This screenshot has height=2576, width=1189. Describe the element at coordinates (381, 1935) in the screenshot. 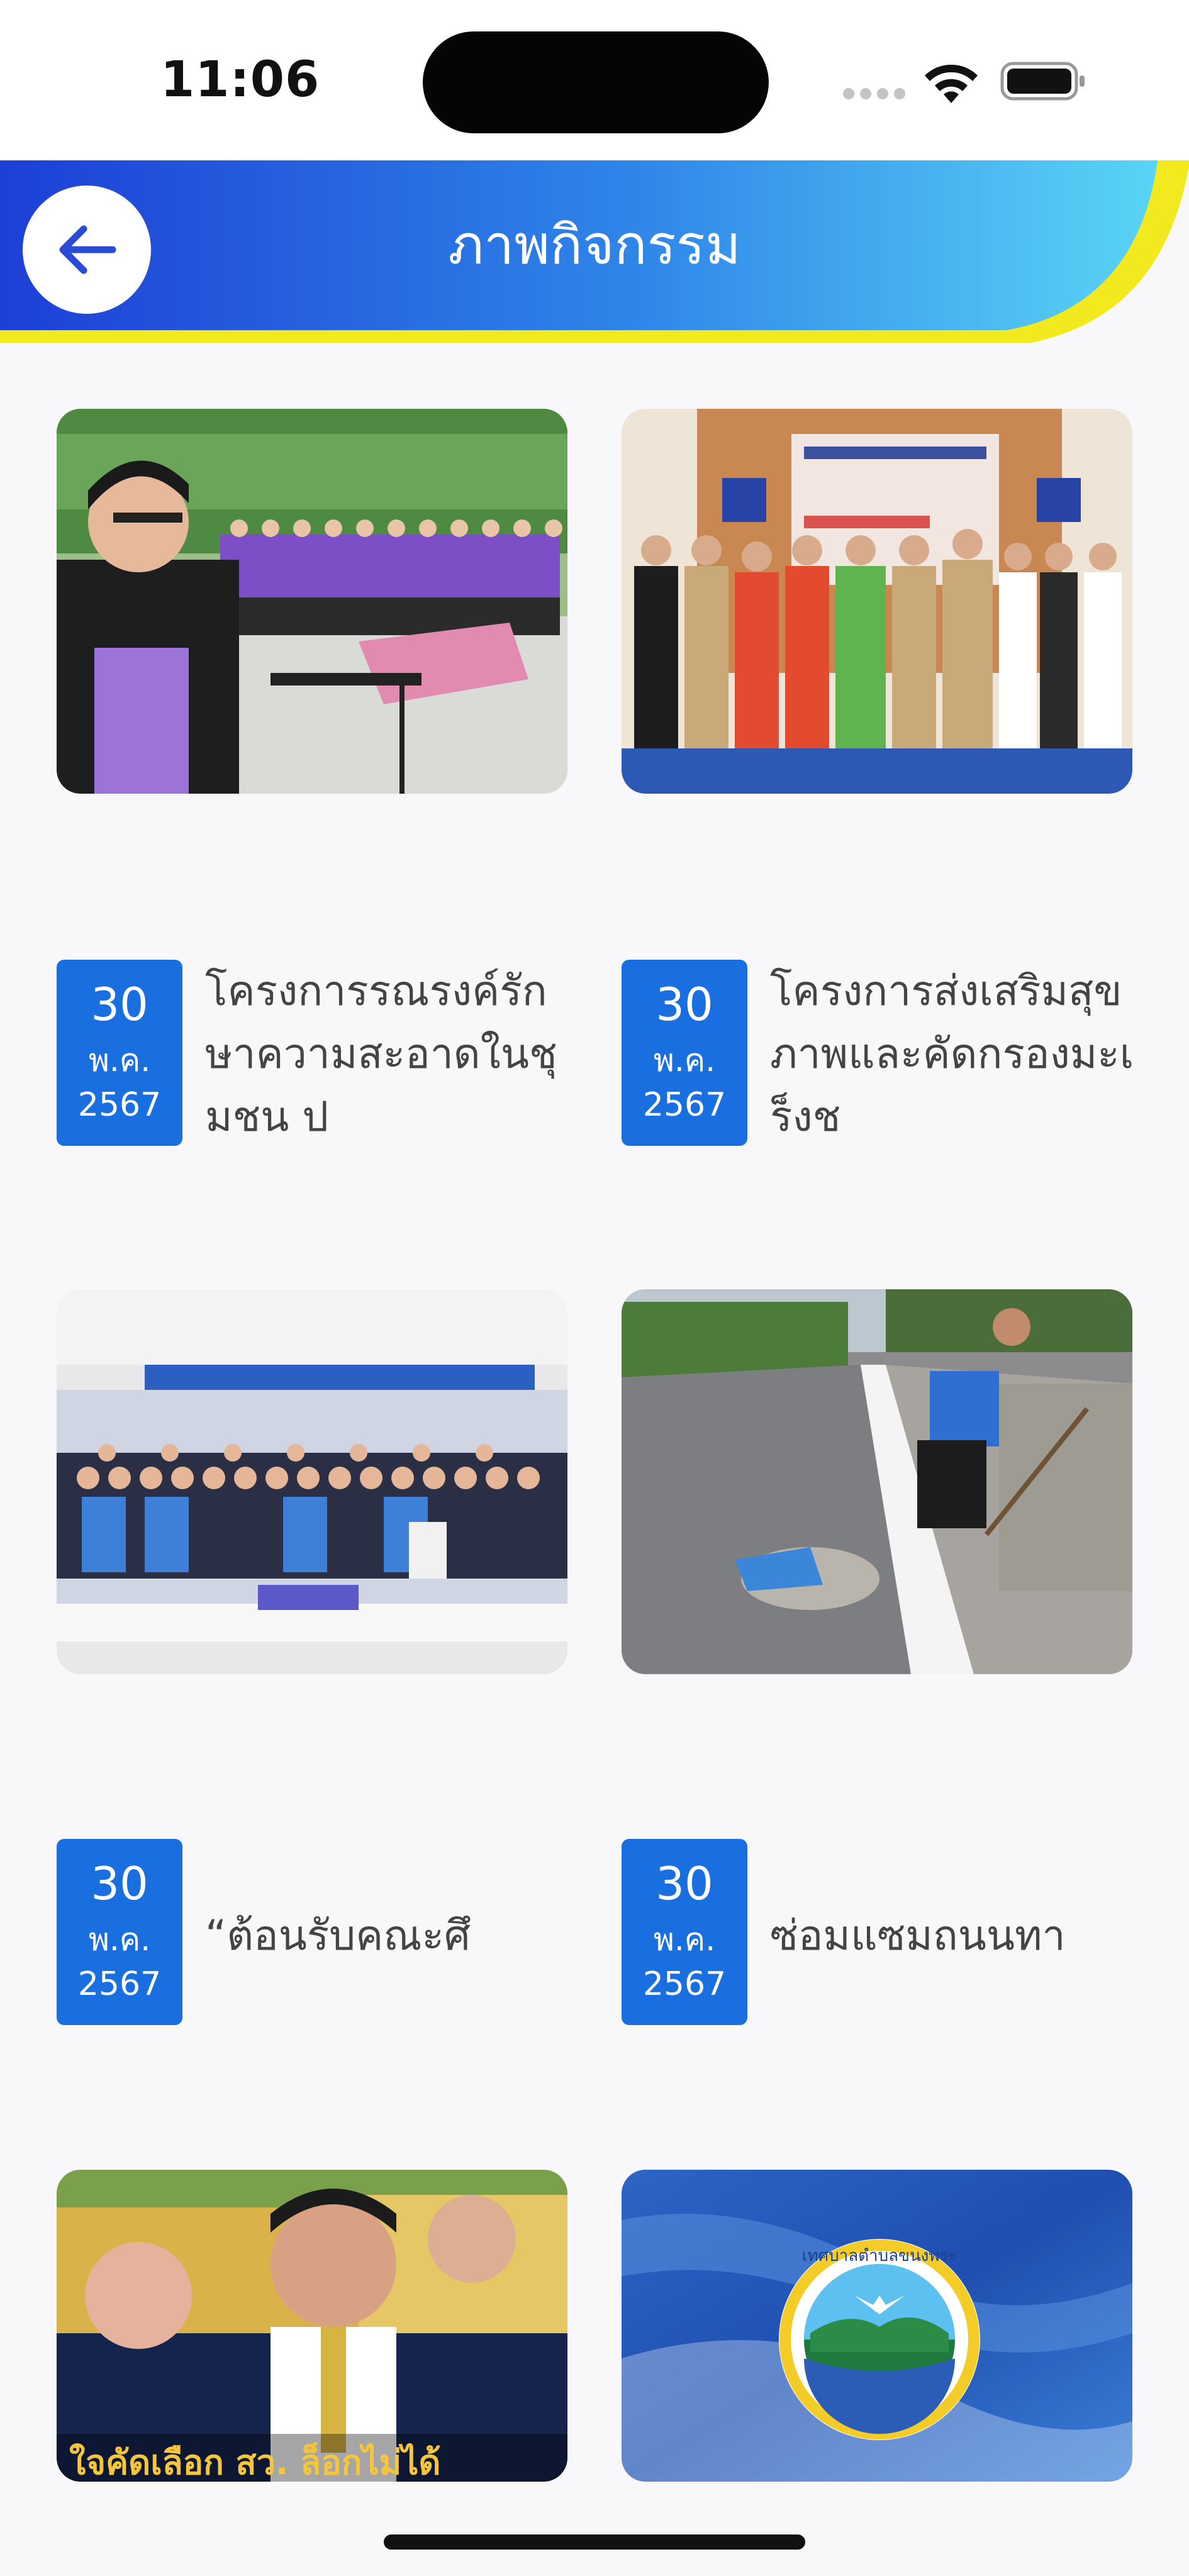

I see `activity-title: “ต้อนรับคณะศึ` at that location.